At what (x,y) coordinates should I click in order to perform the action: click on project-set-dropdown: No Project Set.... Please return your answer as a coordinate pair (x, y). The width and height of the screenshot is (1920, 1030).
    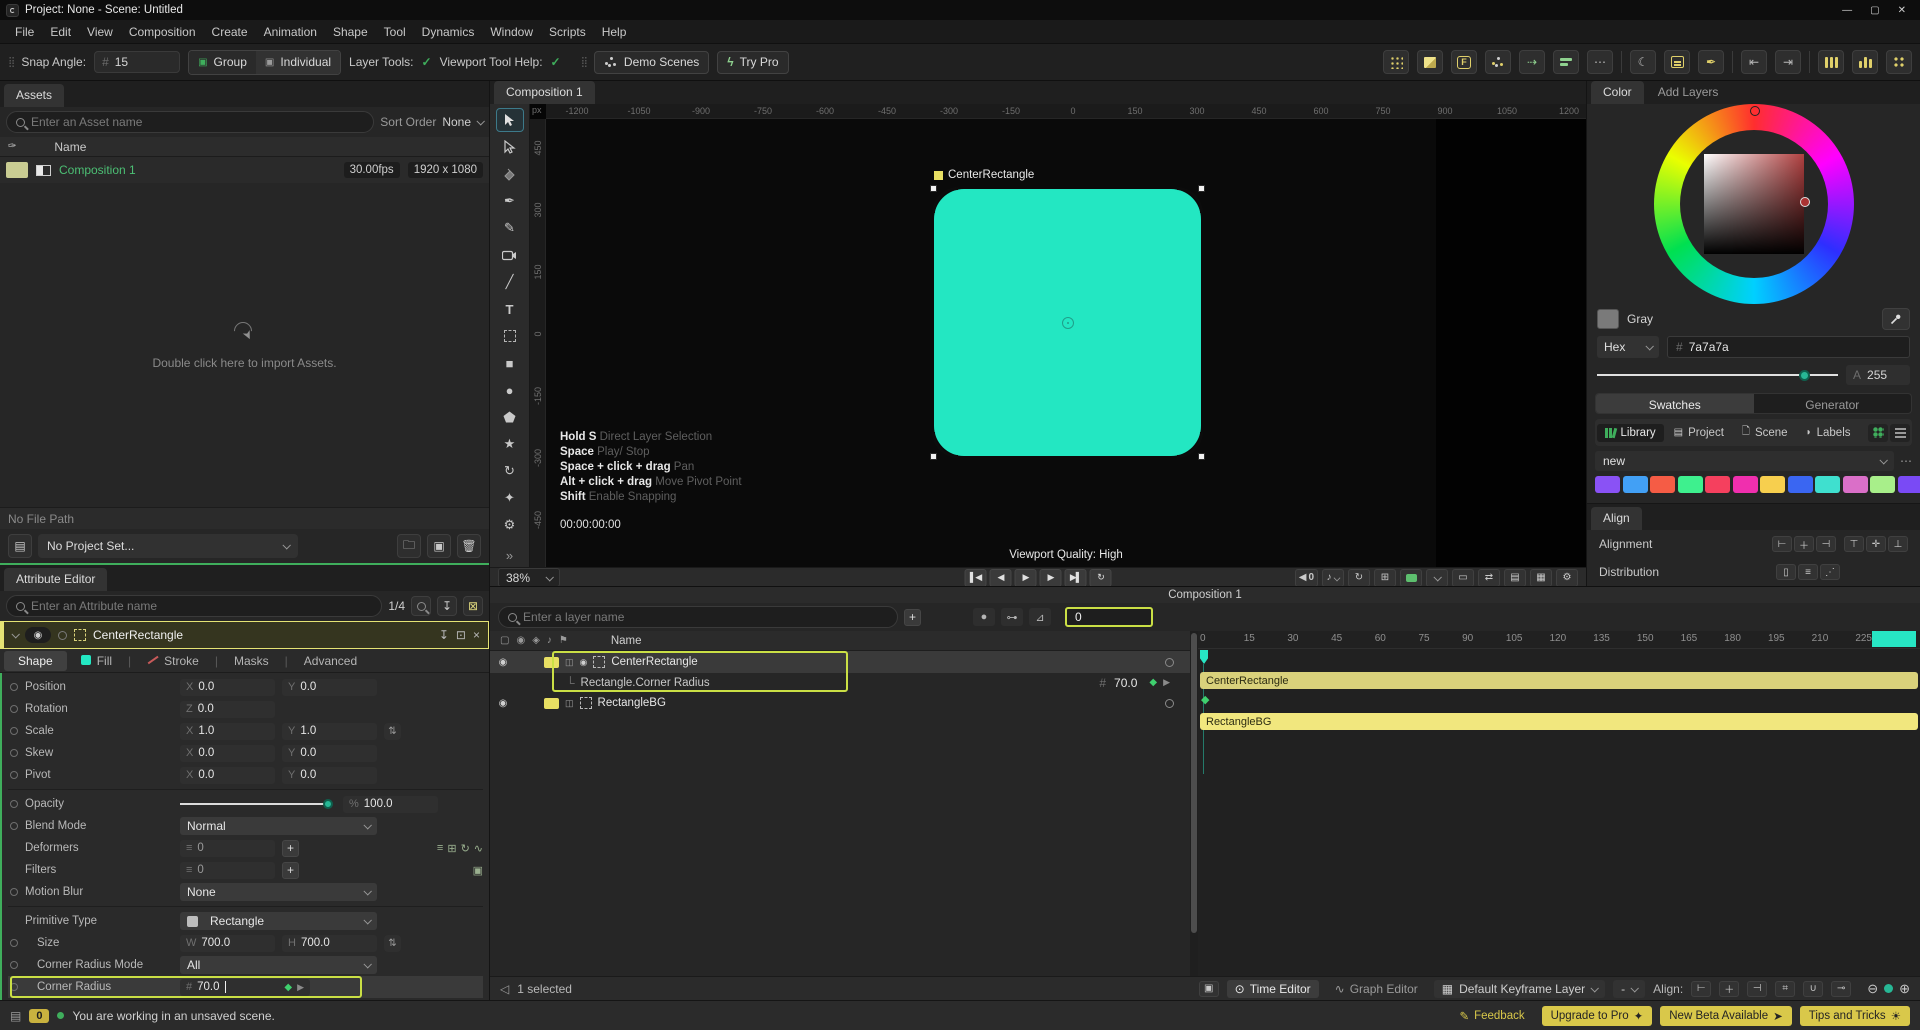
    Looking at the image, I should click on (168, 546).